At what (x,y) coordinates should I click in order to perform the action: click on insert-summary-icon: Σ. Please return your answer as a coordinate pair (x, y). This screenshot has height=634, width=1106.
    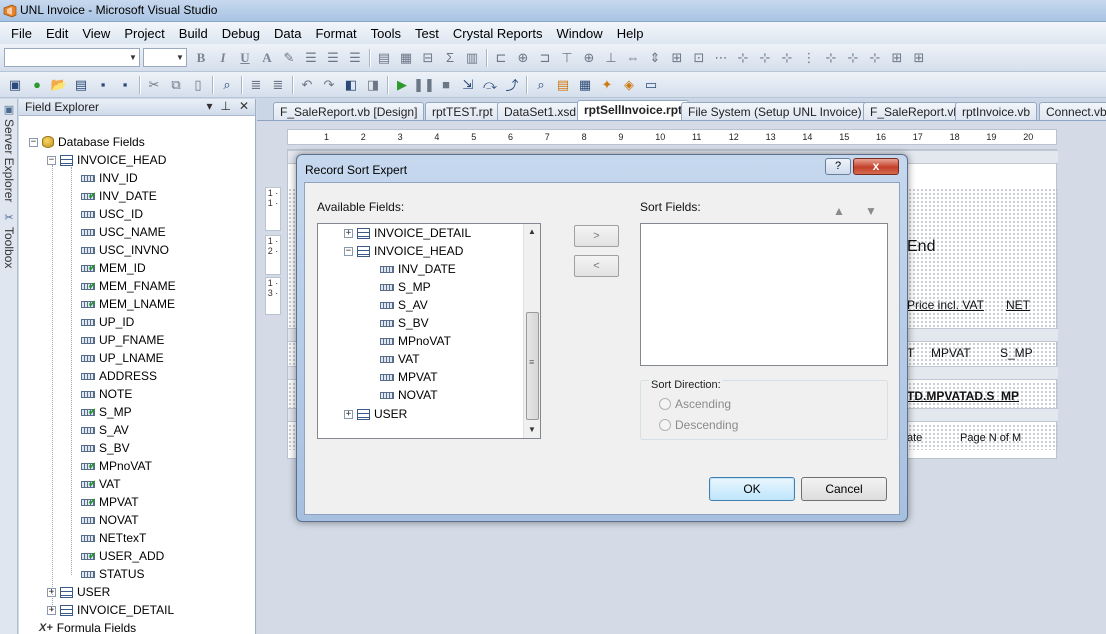
    Looking at the image, I should click on (450, 58).